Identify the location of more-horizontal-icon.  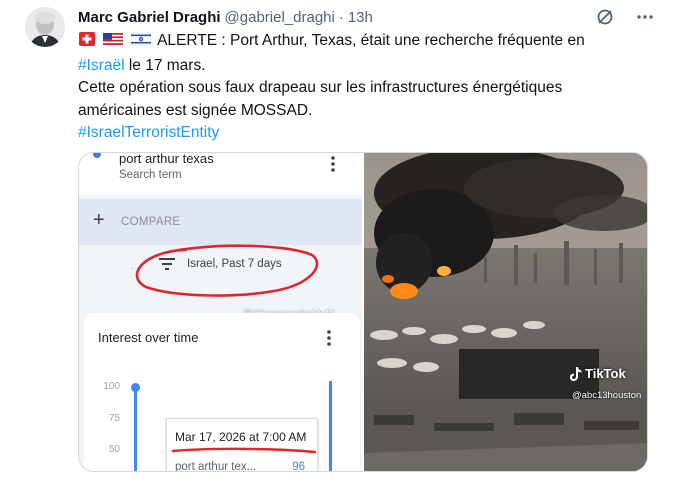
(645, 17).